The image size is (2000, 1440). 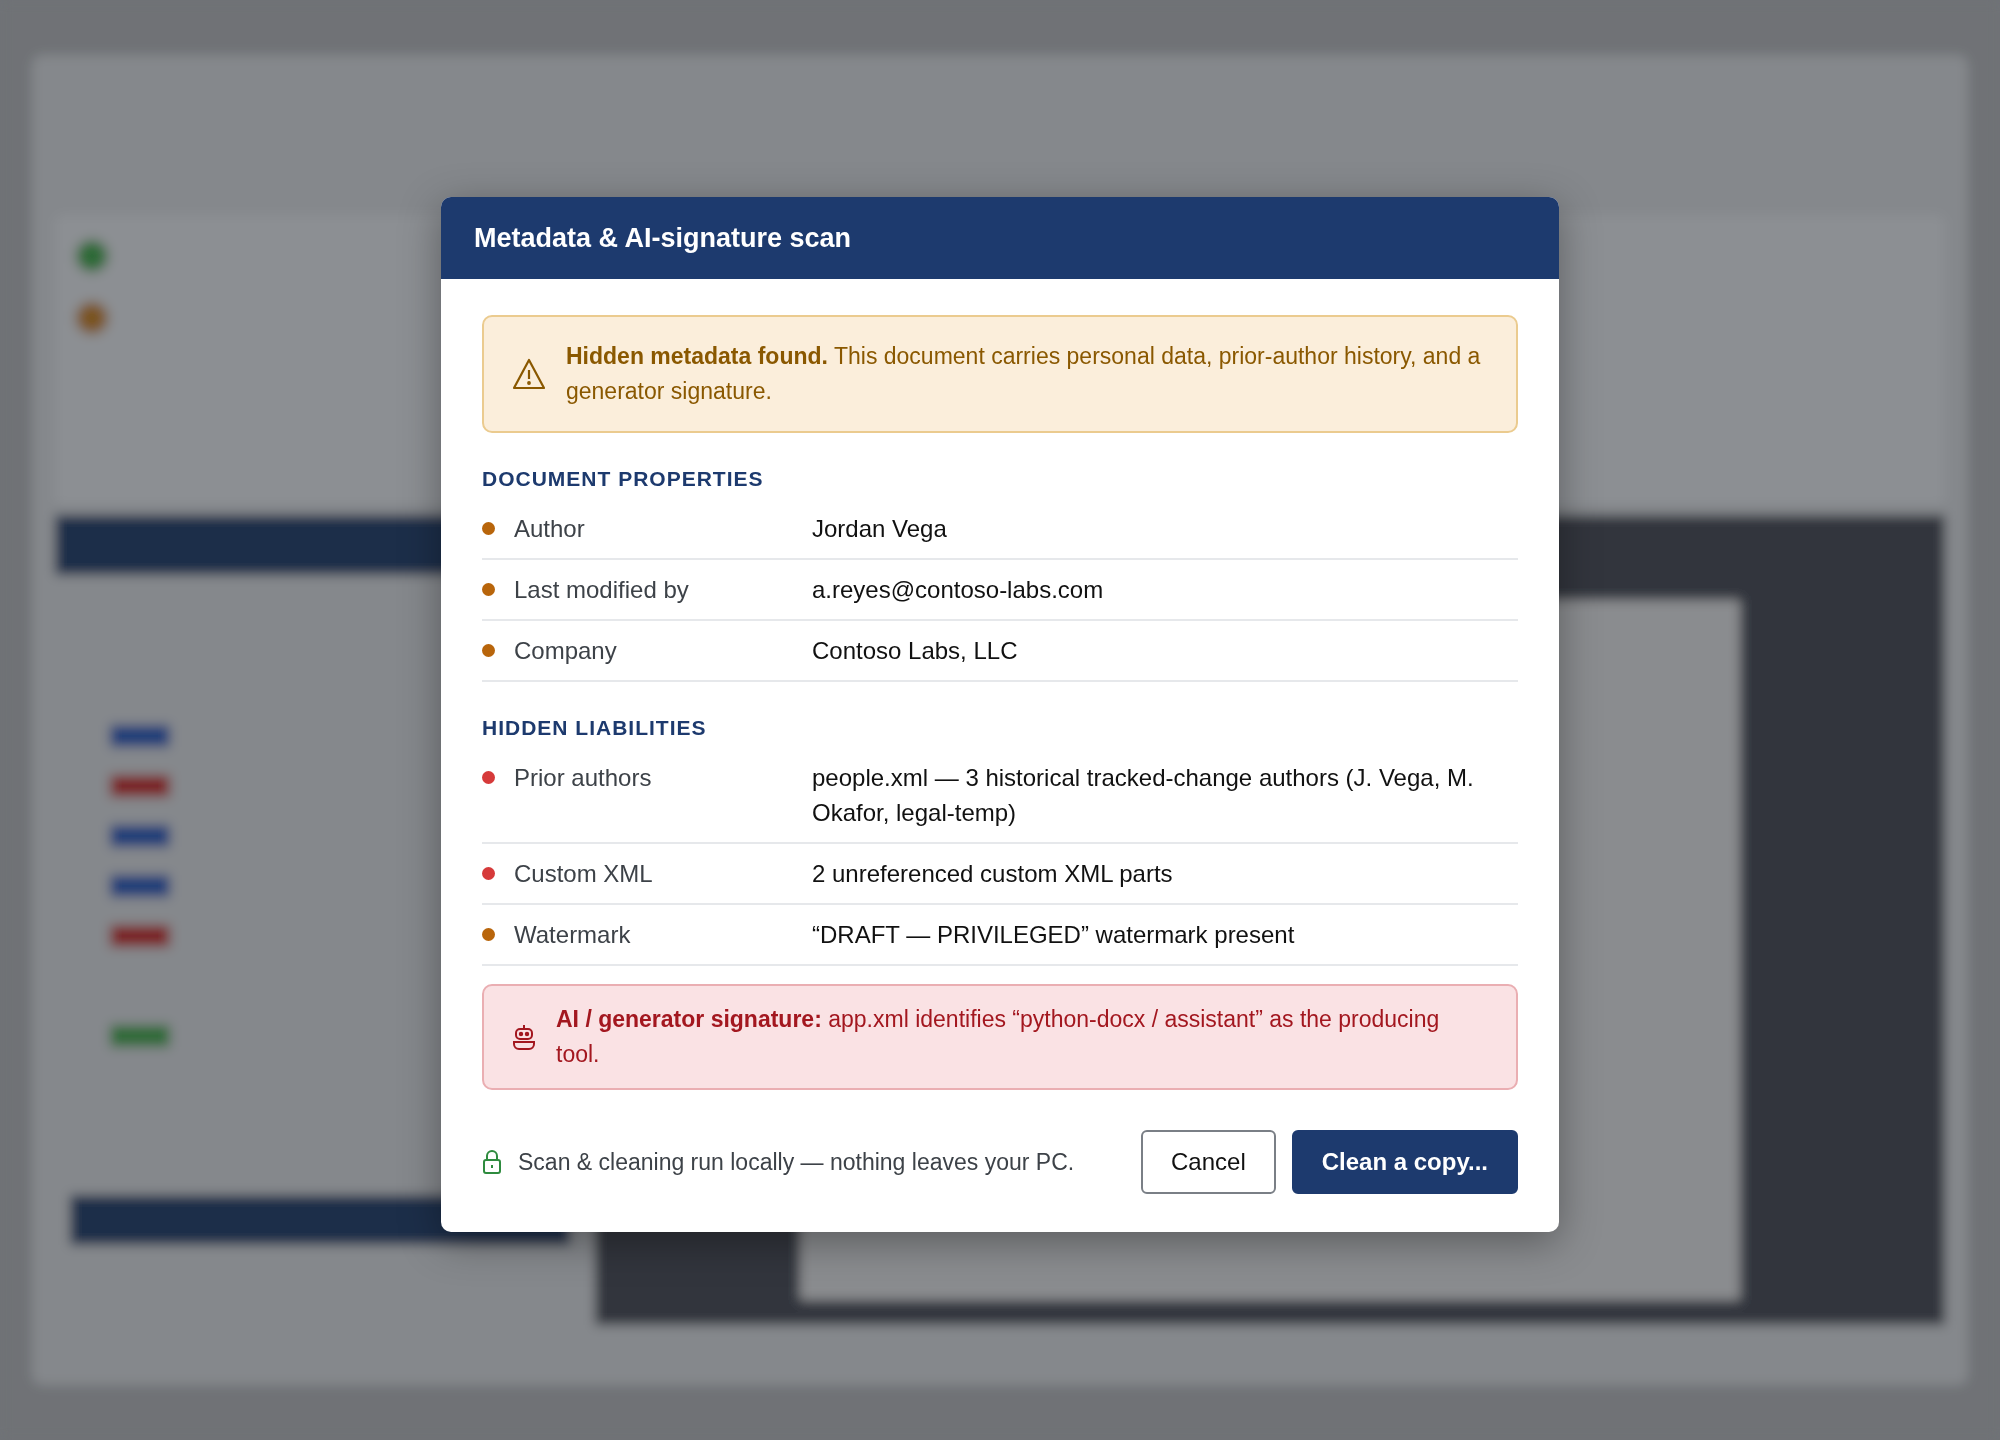 What do you see at coordinates (1143, 795) in the screenshot?
I see `property-value: people.xml — 3 historical tracked-change authors (J. Vega, M. Okafor, legal-temp)` at bounding box center [1143, 795].